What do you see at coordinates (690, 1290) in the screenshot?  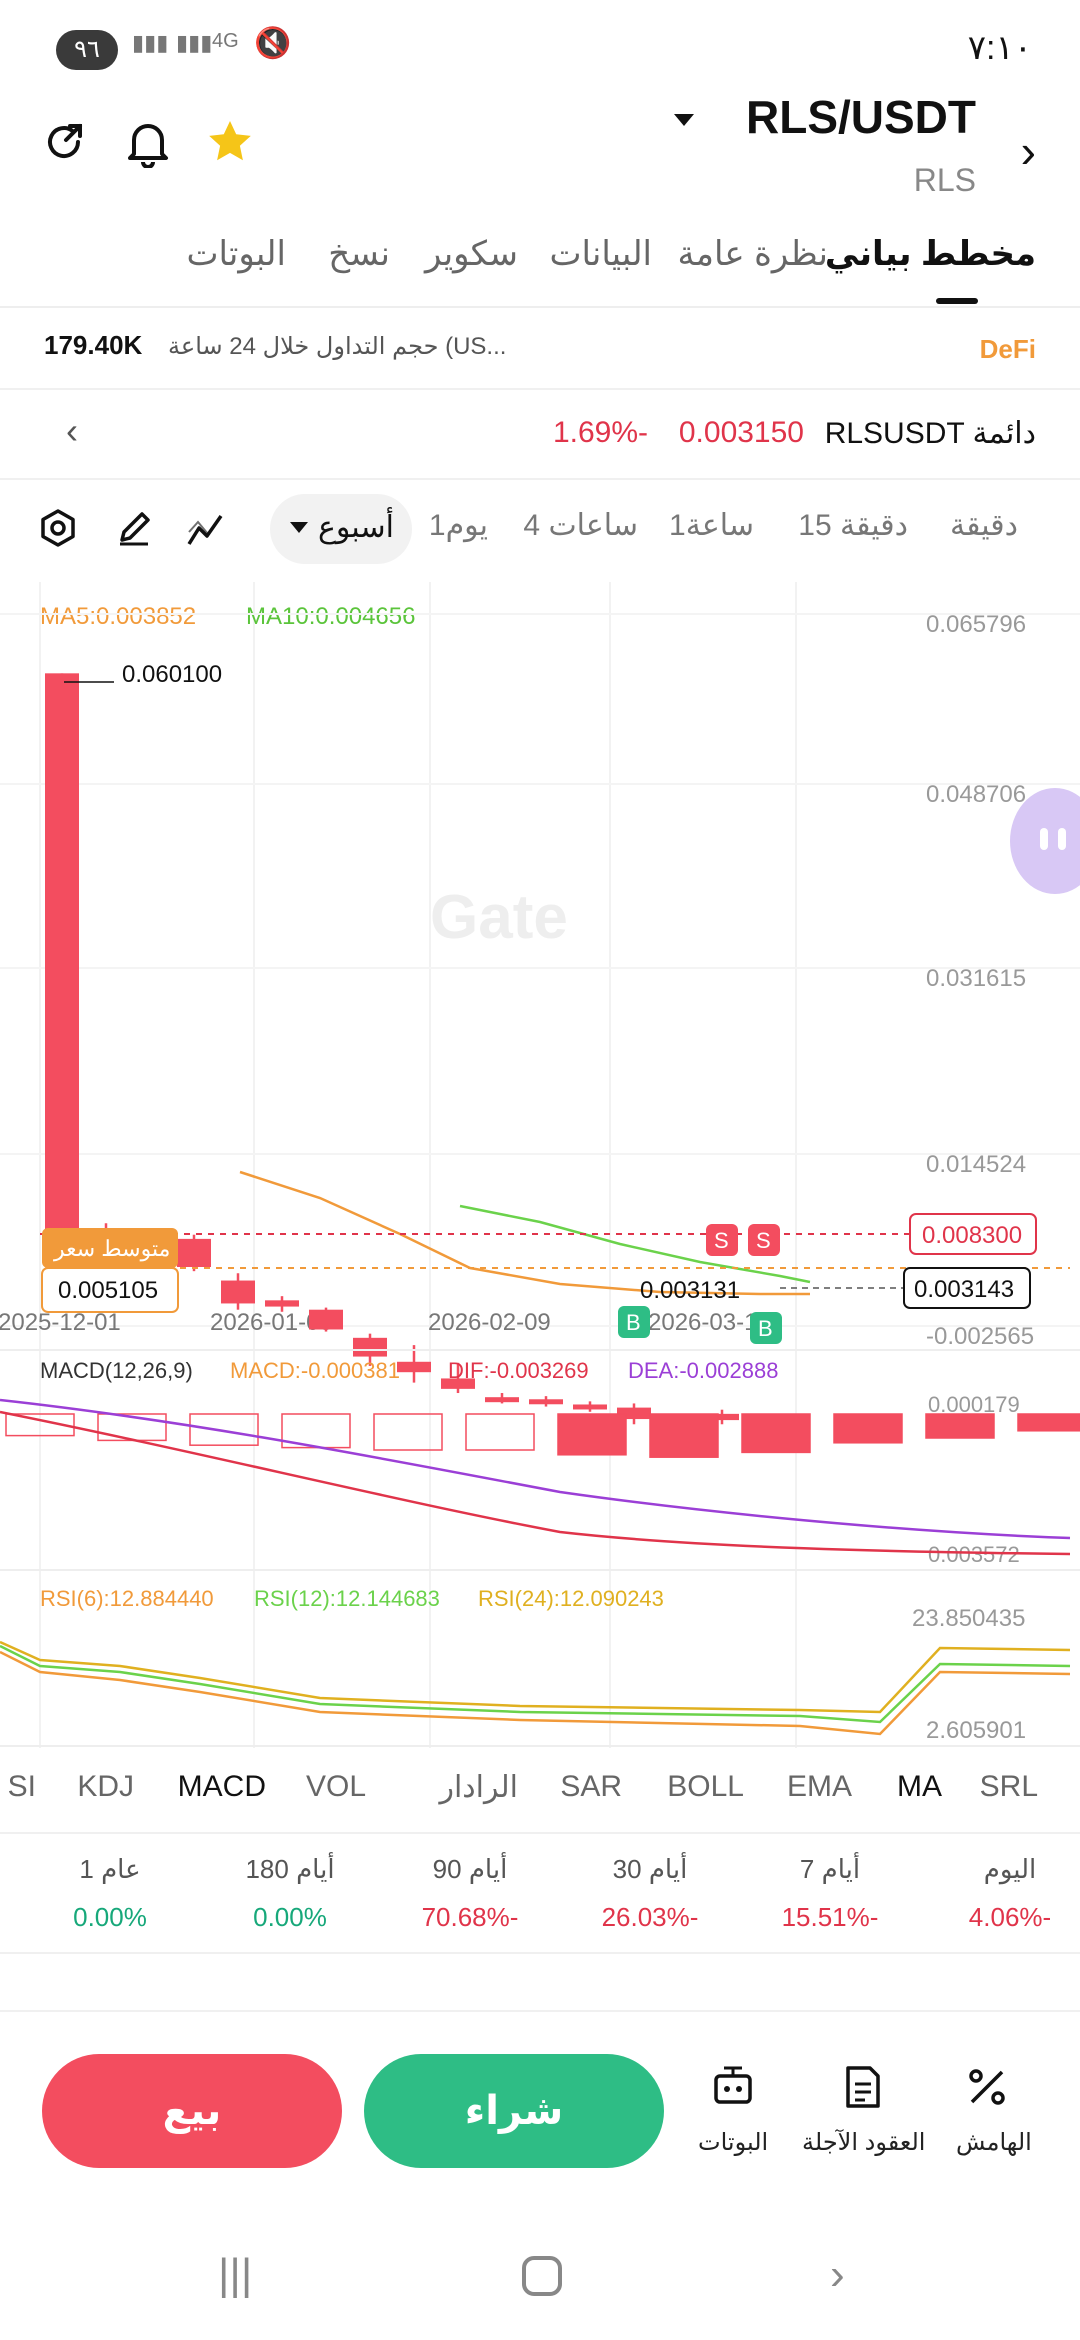 I see `low-price-label: 0.003131` at bounding box center [690, 1290].